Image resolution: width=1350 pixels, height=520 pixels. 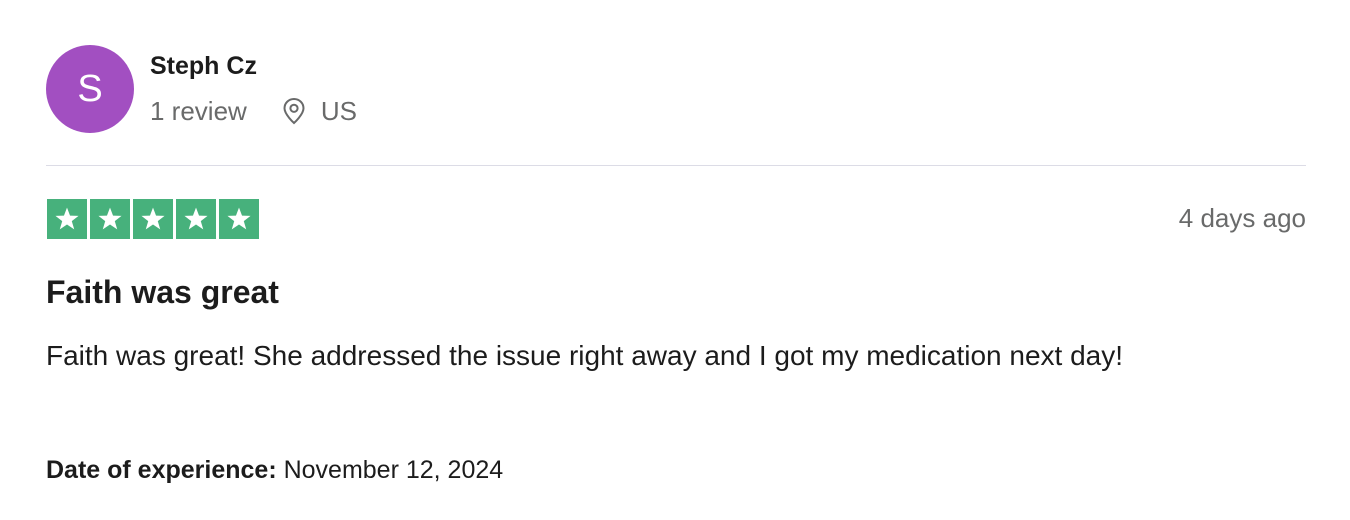 I want to click on date-of-experience-value: November 12, 2024, so click(x=393, y=470).